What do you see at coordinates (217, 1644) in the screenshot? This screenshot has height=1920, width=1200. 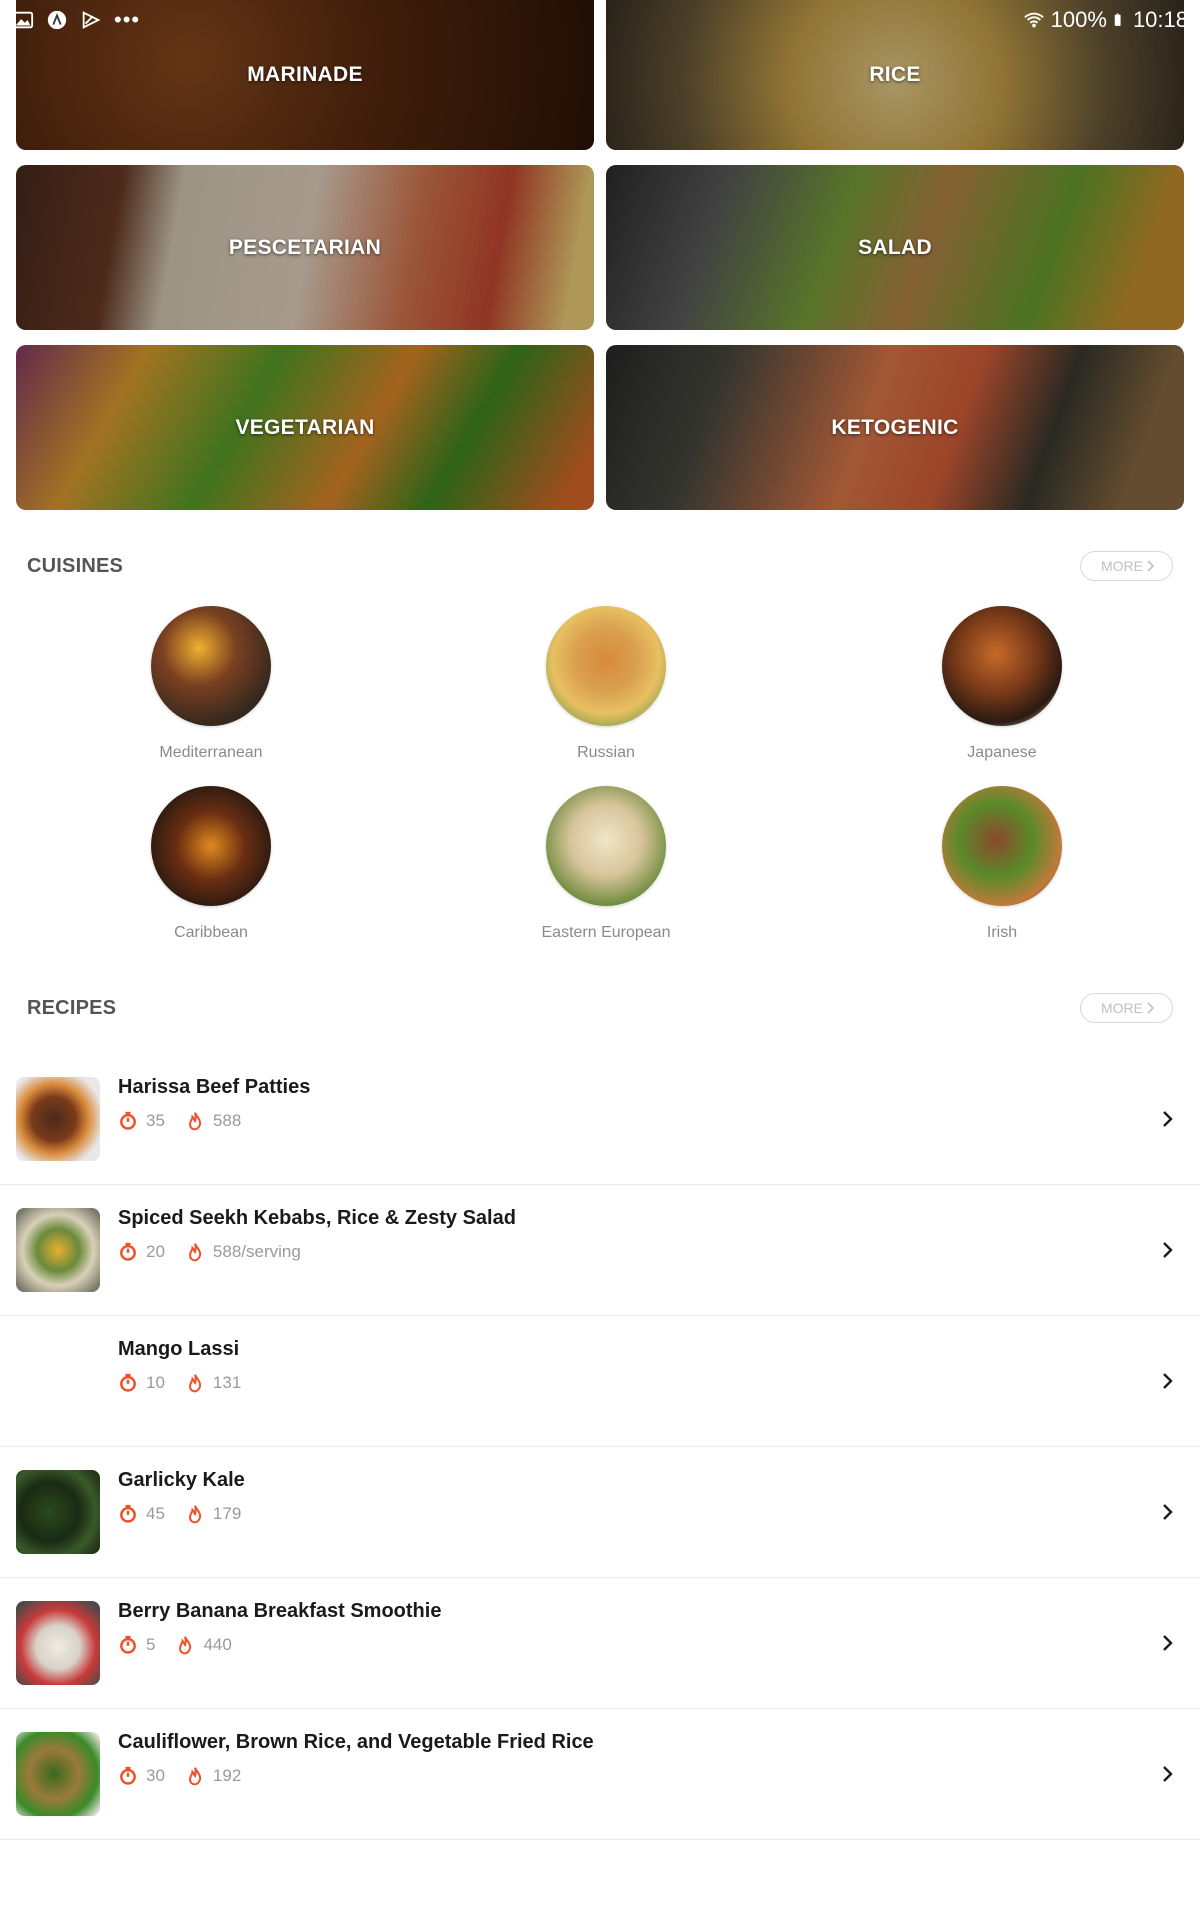 I see `recipe-calories-value: 440` at bounding box center [217, 1644].